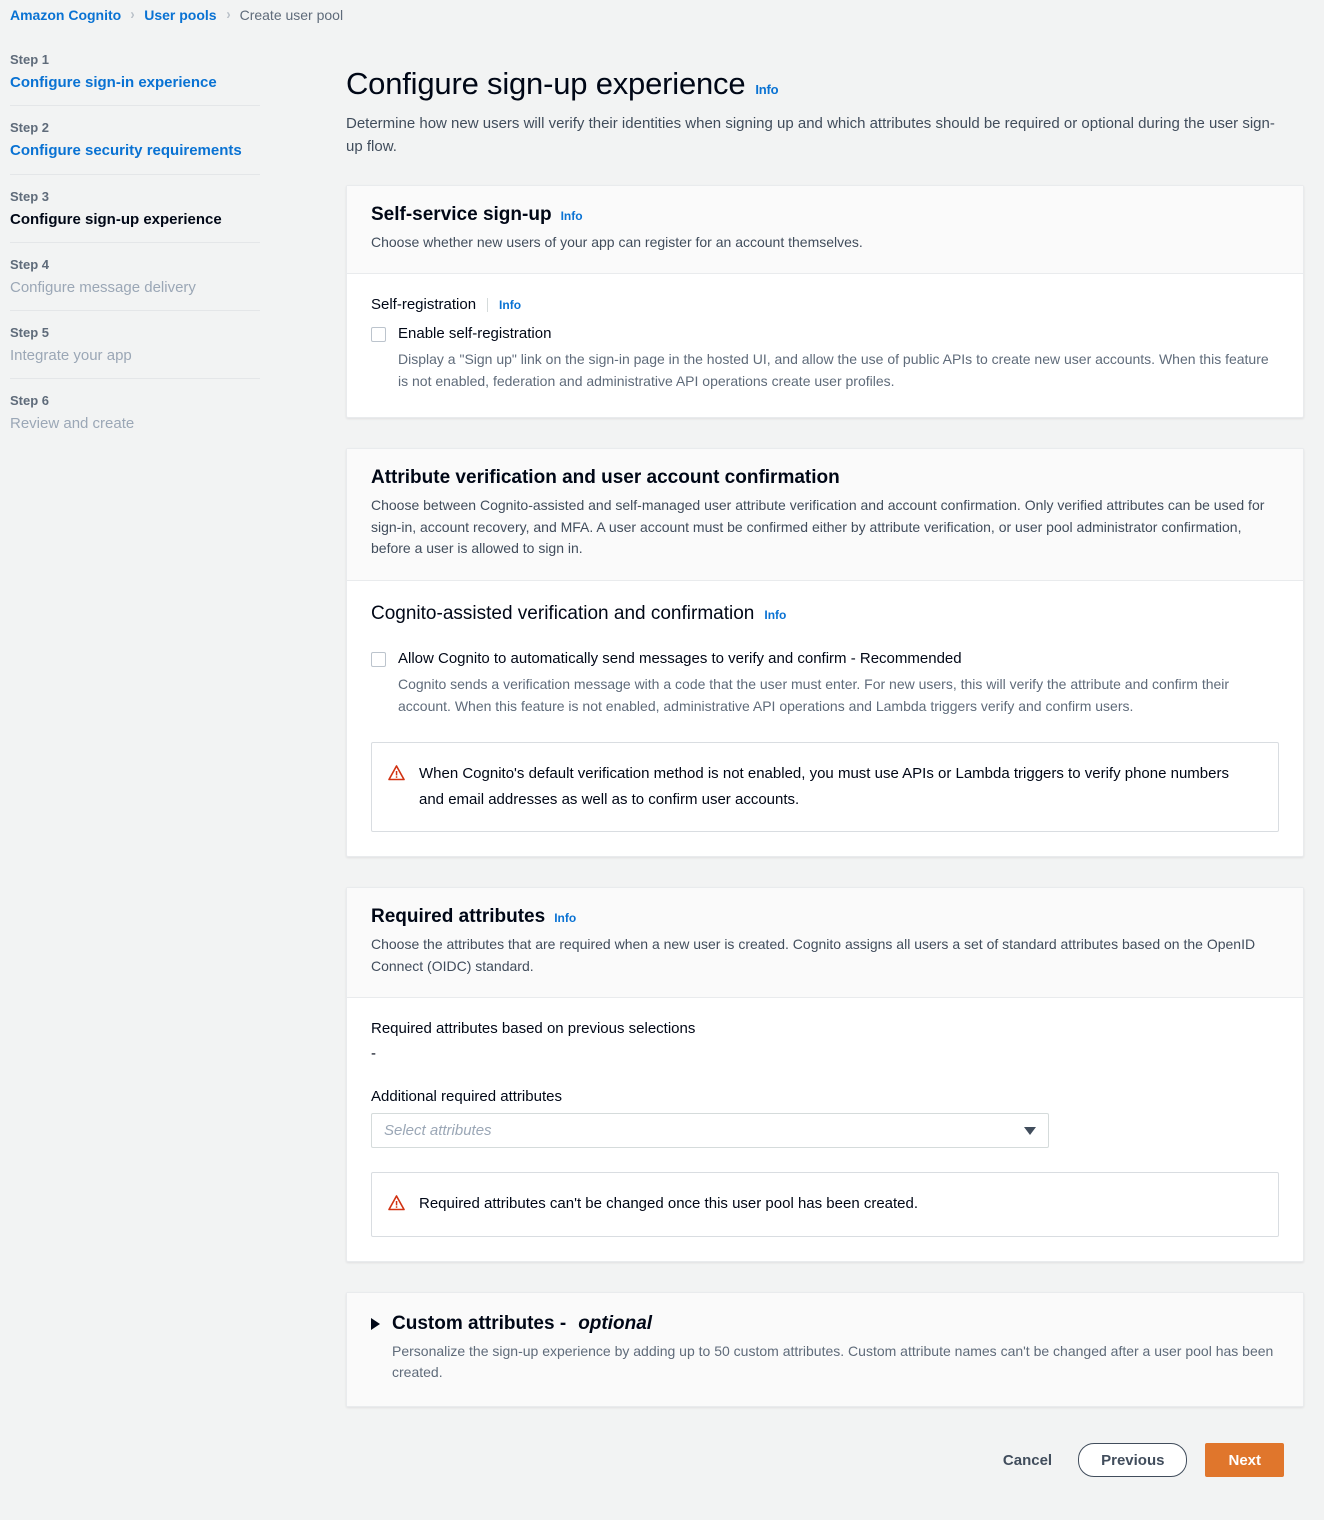  I want to click on sidebar-step-4-number: Step 4, so click(30, 264).